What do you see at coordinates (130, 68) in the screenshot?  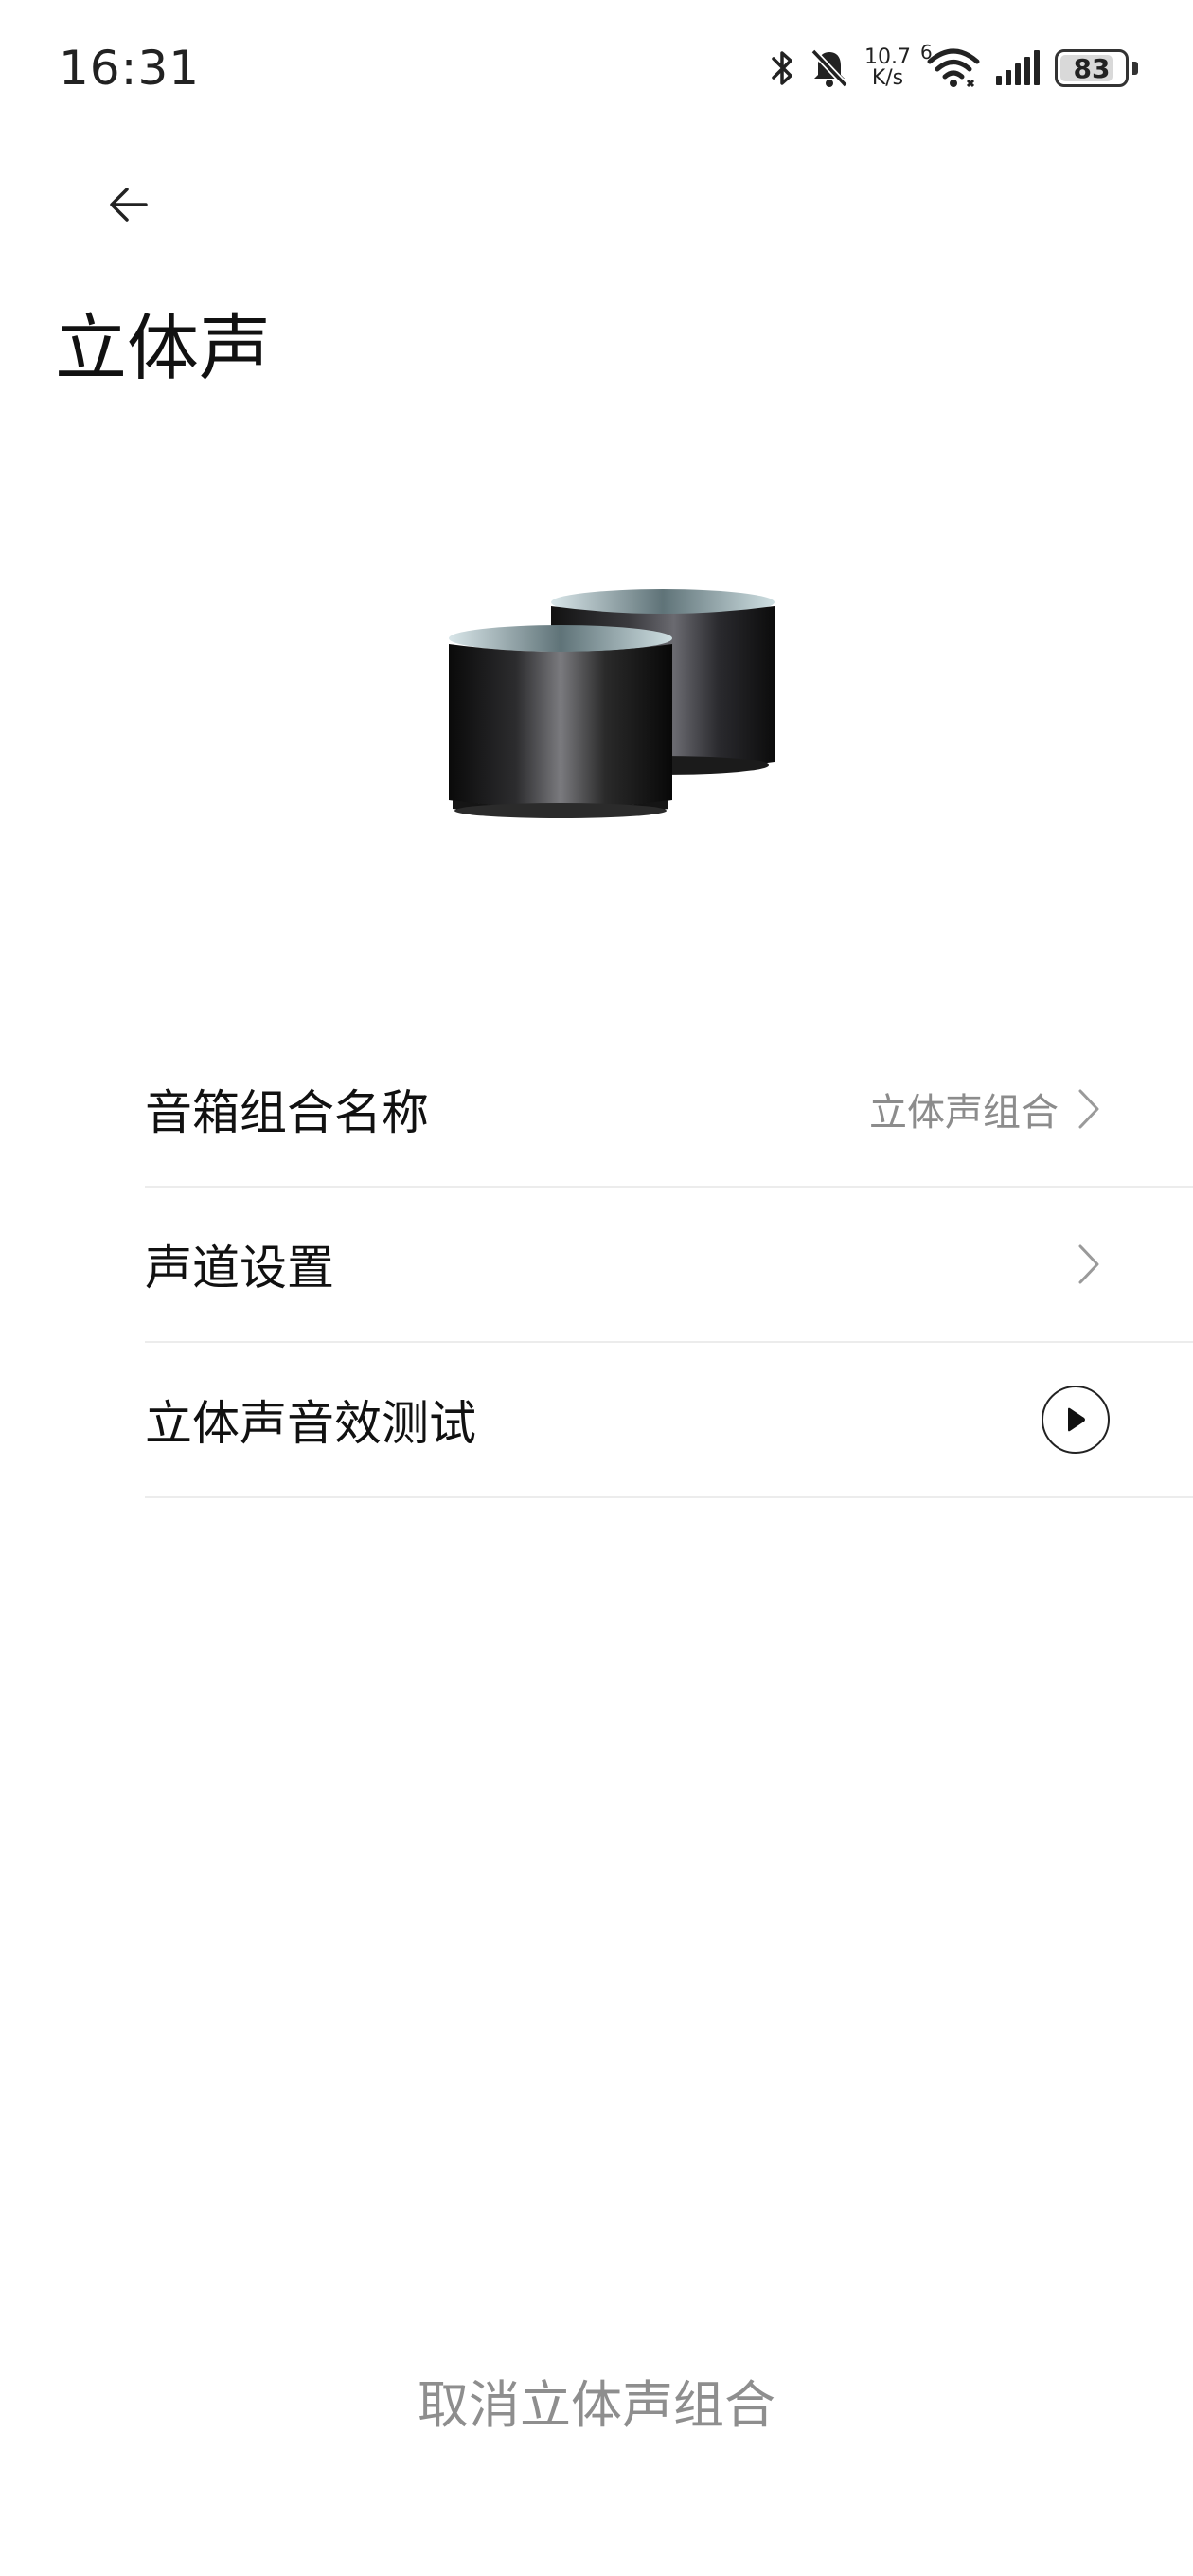 I see `status-time: 16:31` at bounding box center [130, 68].